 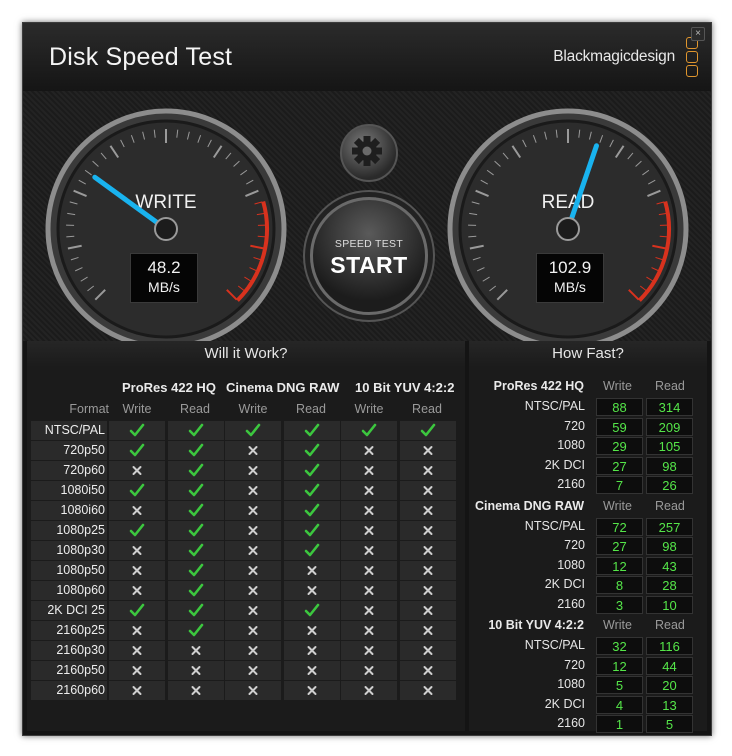 I want to click on close-button: ×, so click(x=698, y=34).